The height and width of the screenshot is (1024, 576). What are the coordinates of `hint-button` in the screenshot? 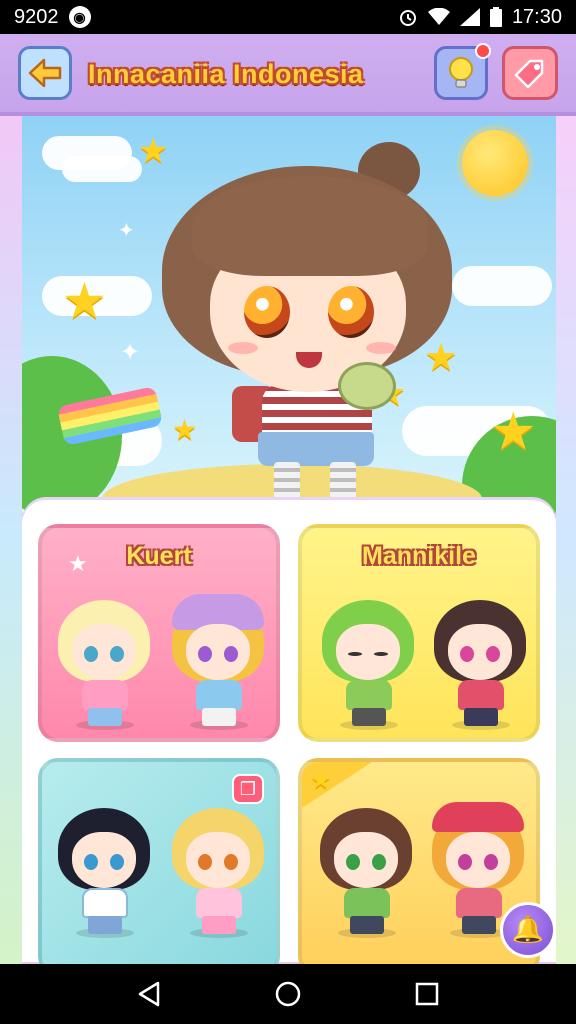 It's located at (462, 71).